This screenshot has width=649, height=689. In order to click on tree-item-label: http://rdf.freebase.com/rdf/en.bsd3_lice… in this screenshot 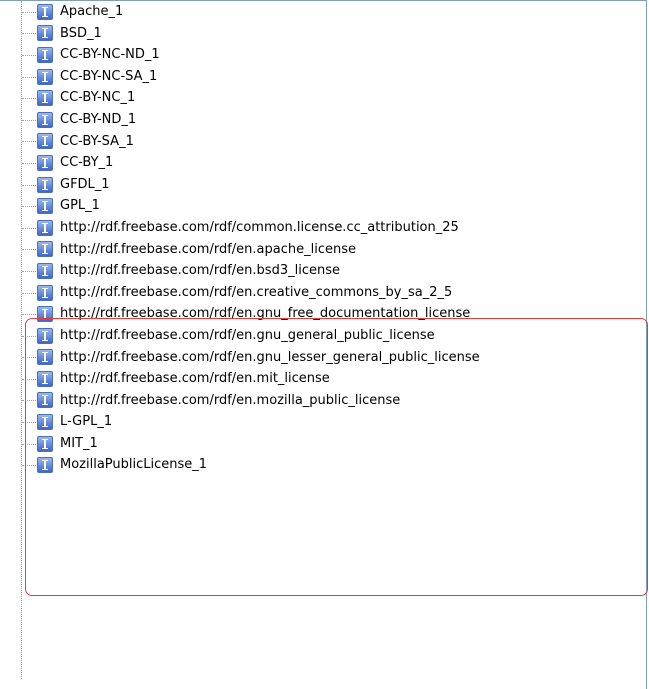, I will do `click(200, 271)`.